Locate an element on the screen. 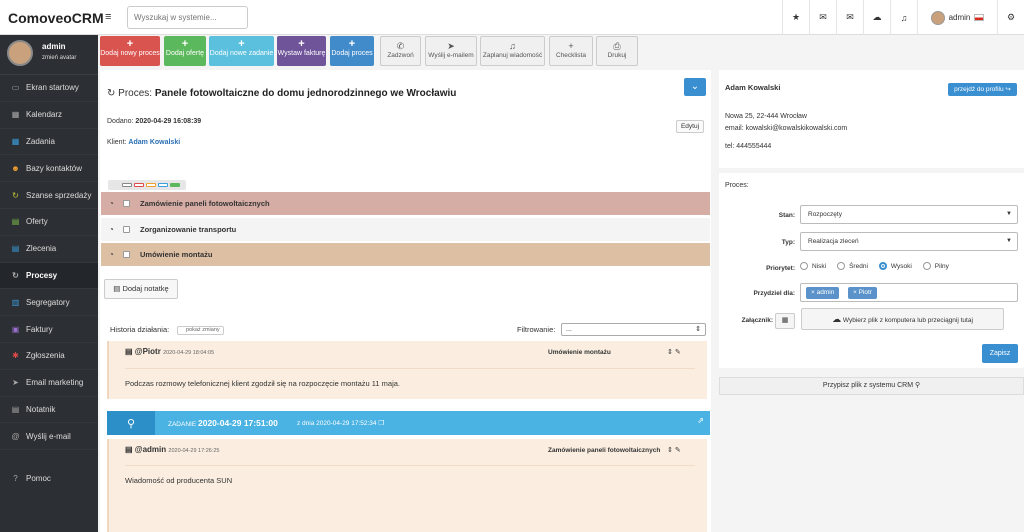  star-icon: ★ is located at coordinates (795, 17).